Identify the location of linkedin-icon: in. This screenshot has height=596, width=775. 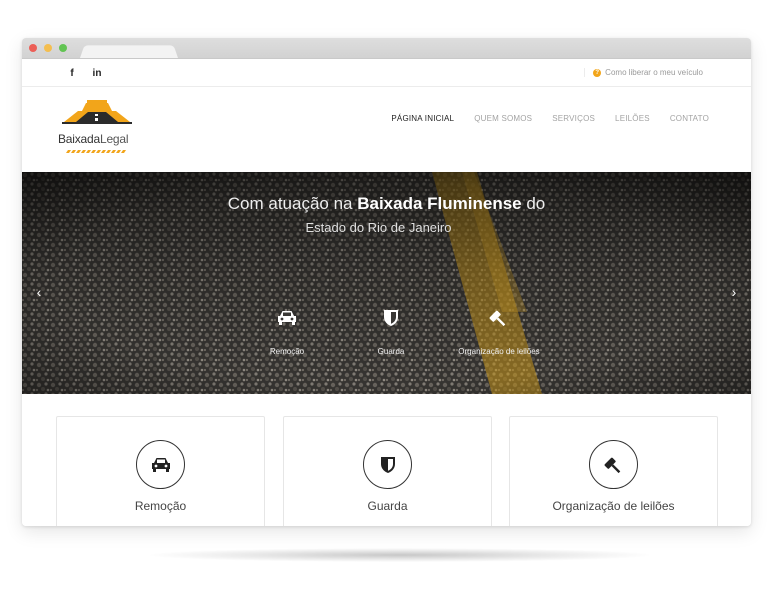
(97, 73).